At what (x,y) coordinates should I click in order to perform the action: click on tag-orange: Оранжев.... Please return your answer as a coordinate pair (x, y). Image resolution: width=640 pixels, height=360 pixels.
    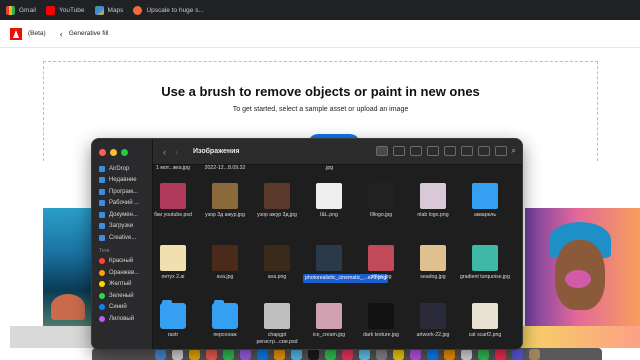
    Looking at the image, I should click on (122, 273).